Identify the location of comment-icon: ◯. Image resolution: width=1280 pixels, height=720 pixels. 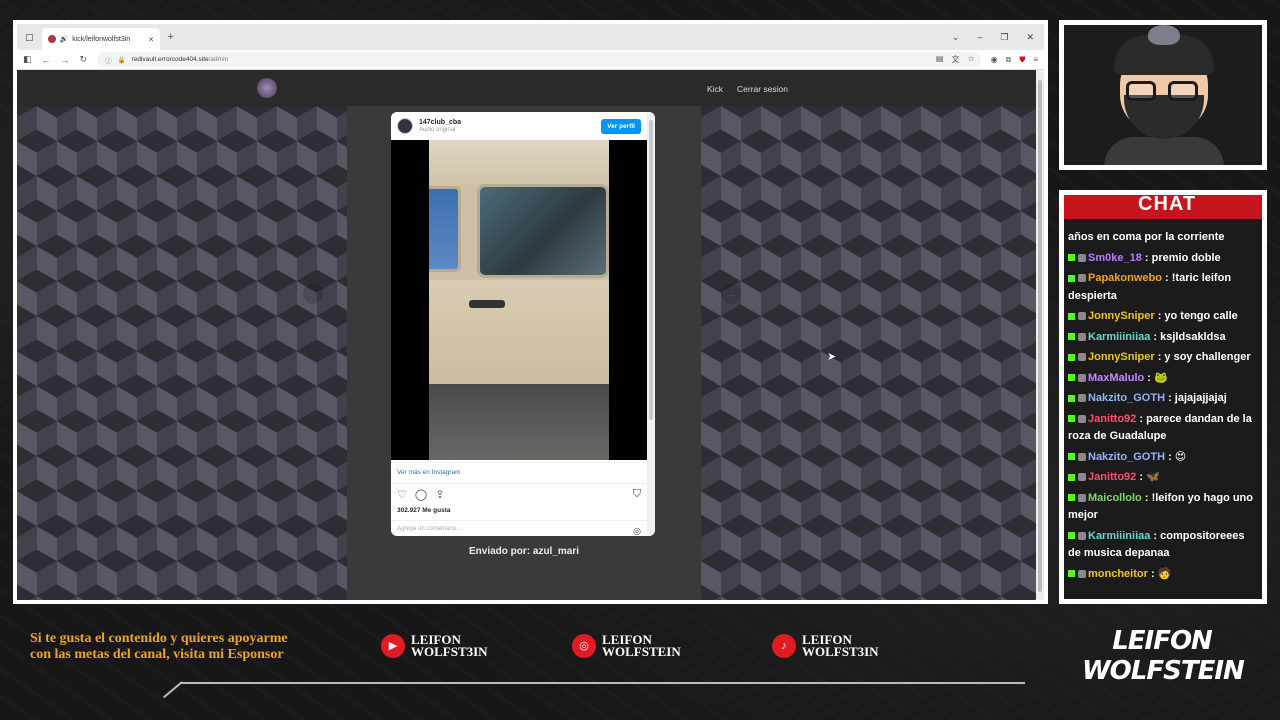
(421, 494).